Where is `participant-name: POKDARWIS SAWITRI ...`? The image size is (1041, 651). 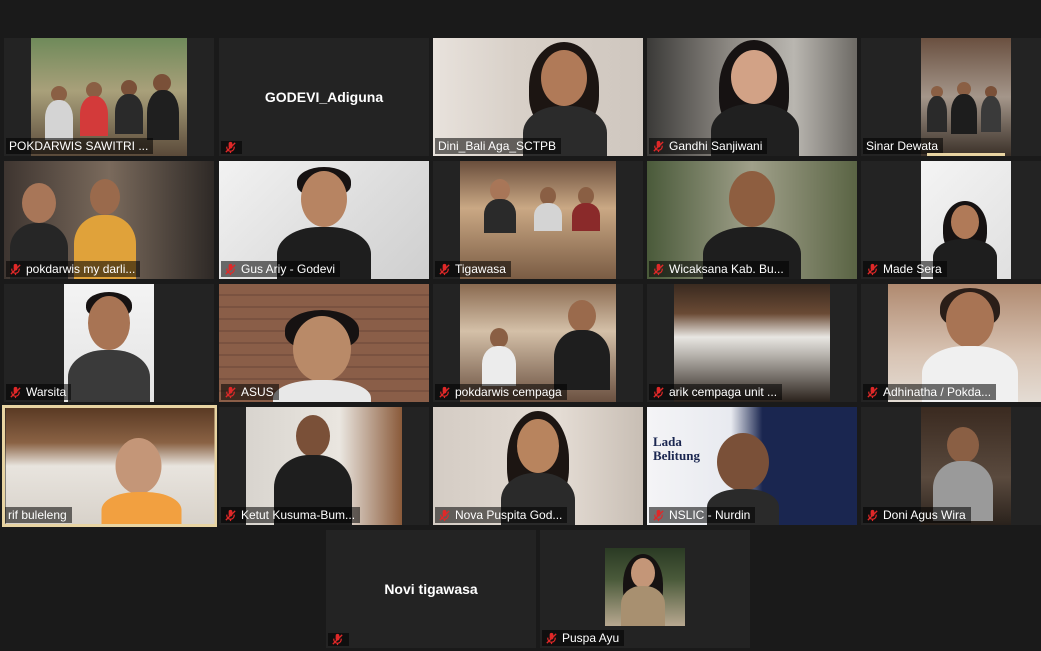 participant-name: POKDARWIS SAWITRI ... is located at coordinates (79, 146).